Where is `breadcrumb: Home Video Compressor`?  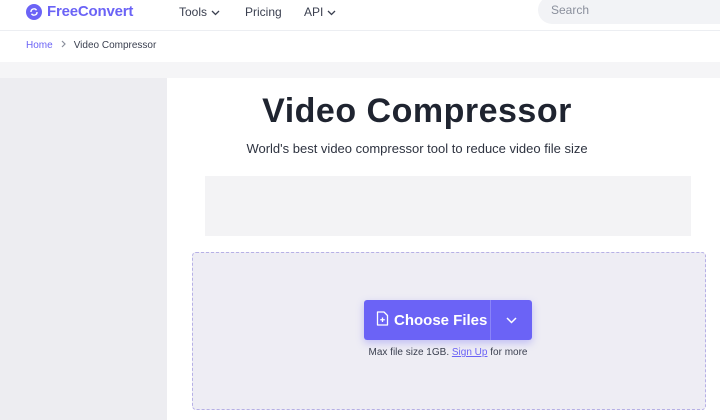
breadcrumb: Home Video Compressor is located at coordinates (91, 45).